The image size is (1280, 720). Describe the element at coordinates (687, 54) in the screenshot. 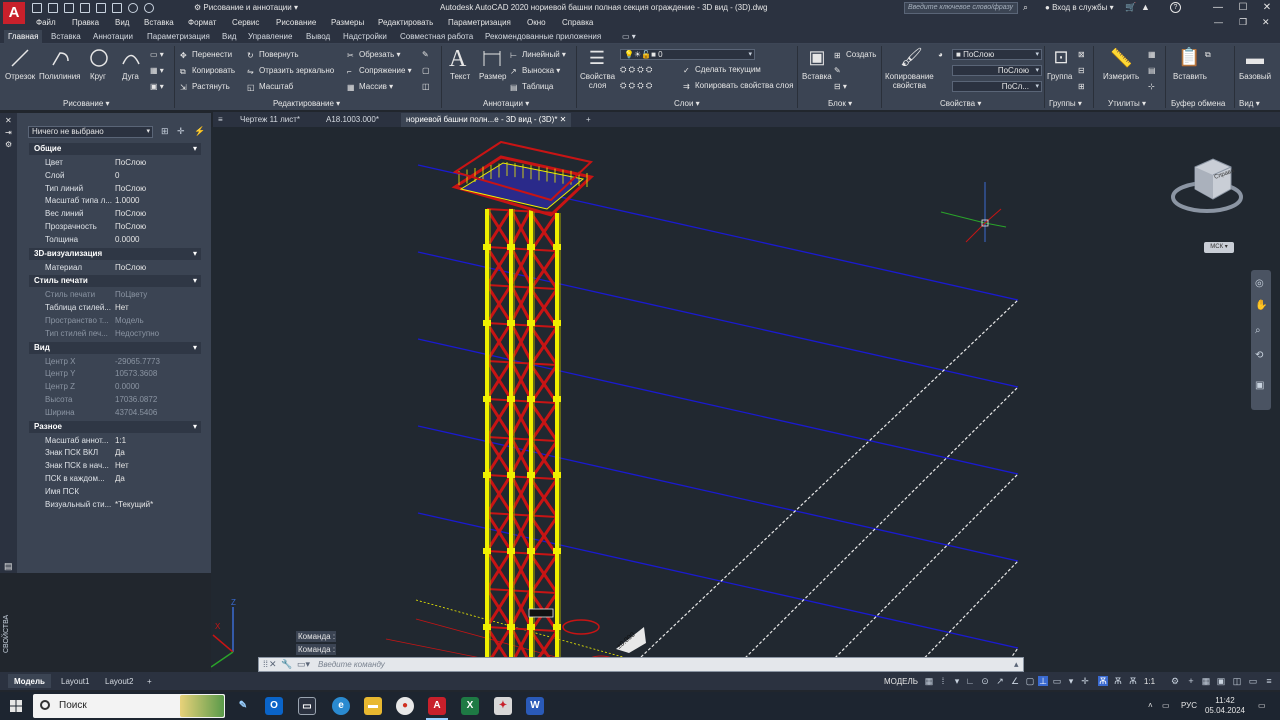

I see `layer-dropdown: 💡☀🔓■ 0` at that location.